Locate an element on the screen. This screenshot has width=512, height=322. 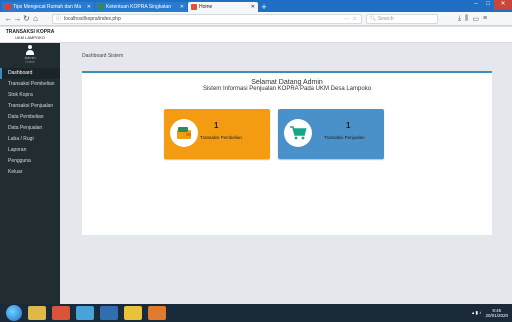
sidebar-item-data-pembelian: Data Pembelian is located at coordinates (30, 117).